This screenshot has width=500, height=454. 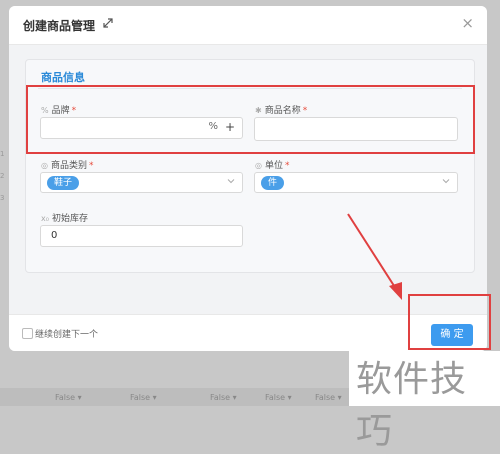 What do you see at coordinates (59, 26) in the screenshot?
I see `modal-title: 创建商品管理` at bounding box center [59, 26].